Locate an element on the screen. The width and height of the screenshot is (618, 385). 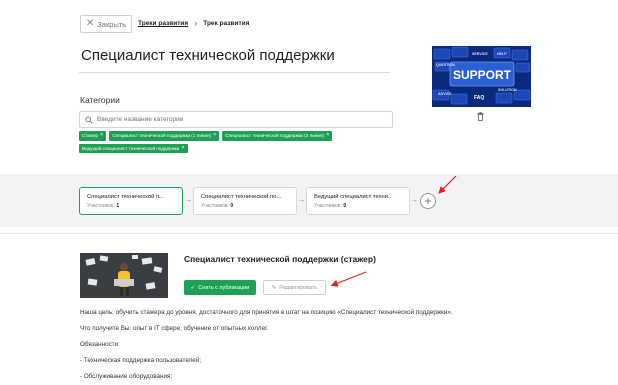
track-title-input: Специалист технической поддержки is located at coordinates (208, 55).